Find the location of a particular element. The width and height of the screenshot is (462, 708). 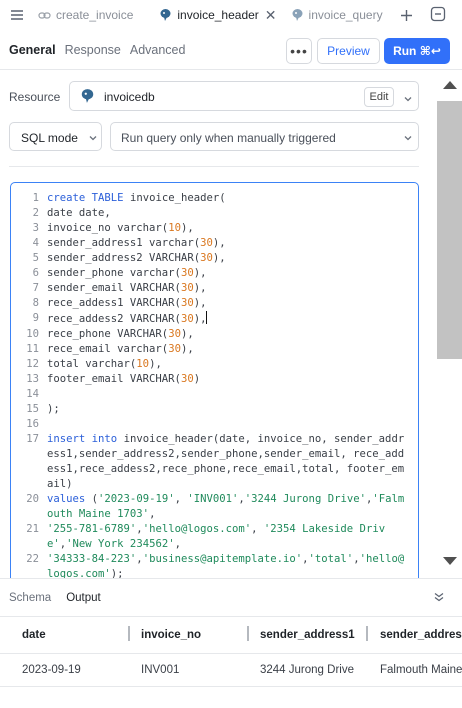

resource-name: invoicedb is located at coordinates (129, 97).